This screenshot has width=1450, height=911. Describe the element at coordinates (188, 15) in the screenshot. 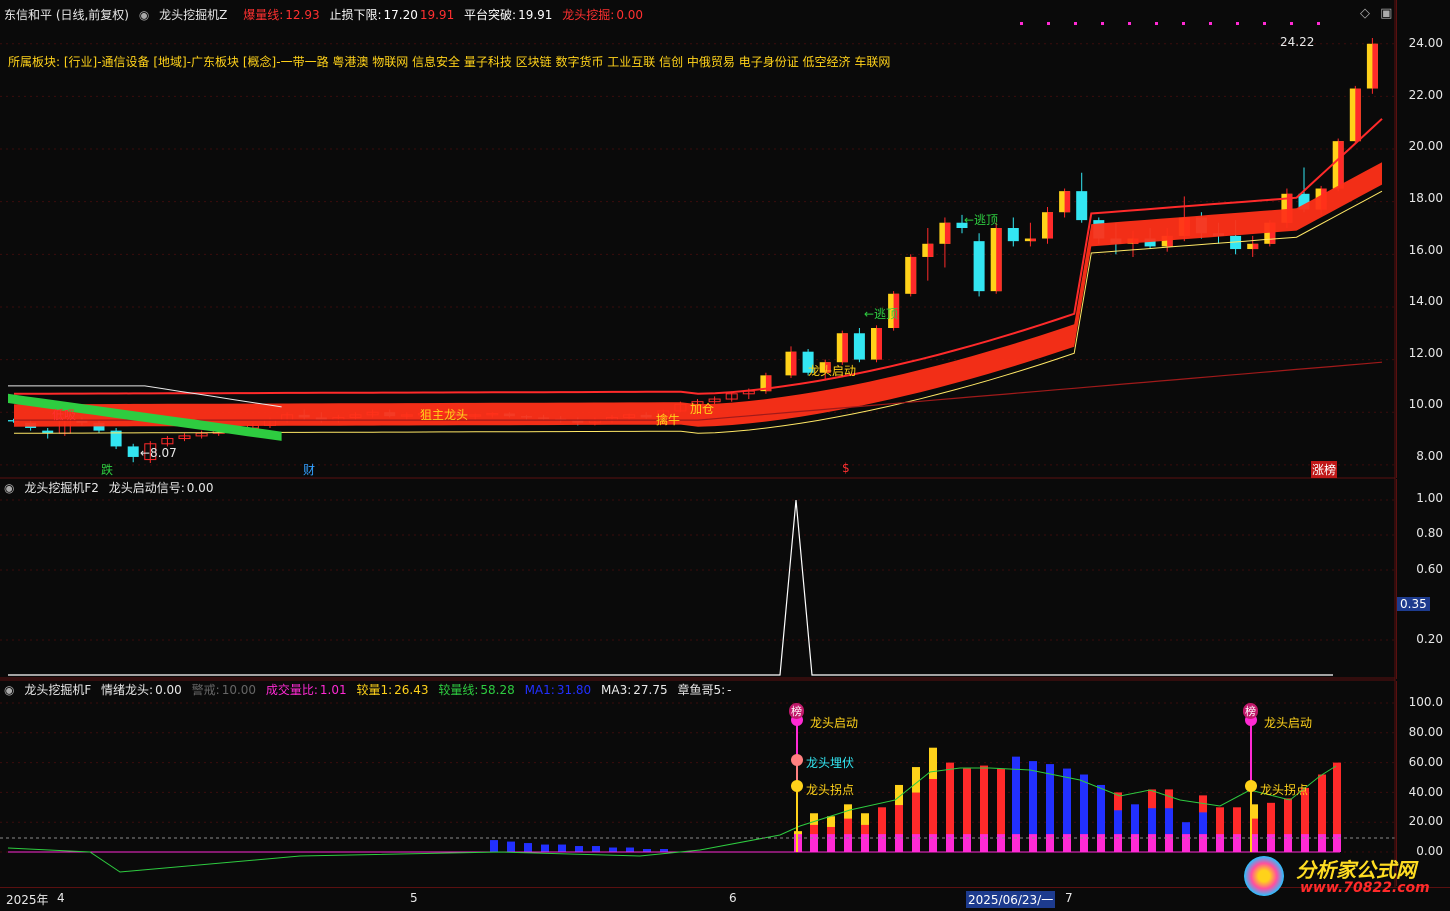

I see `indicator-name: ◉ 龙头挖掘机Z` at that location.